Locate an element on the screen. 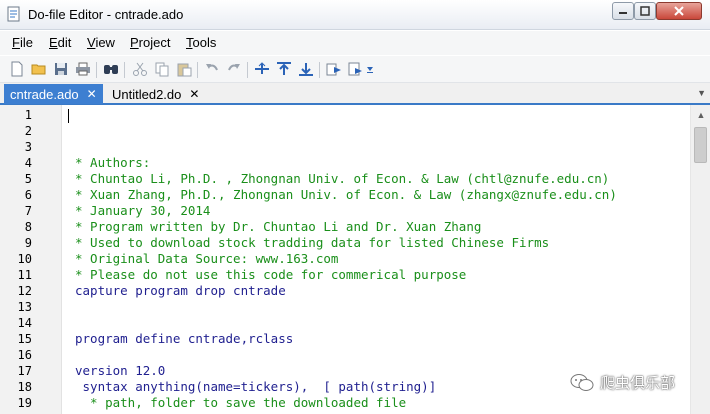 This screenshot has width=710, height=414. new-file-button is located at coordinates (17, 69).